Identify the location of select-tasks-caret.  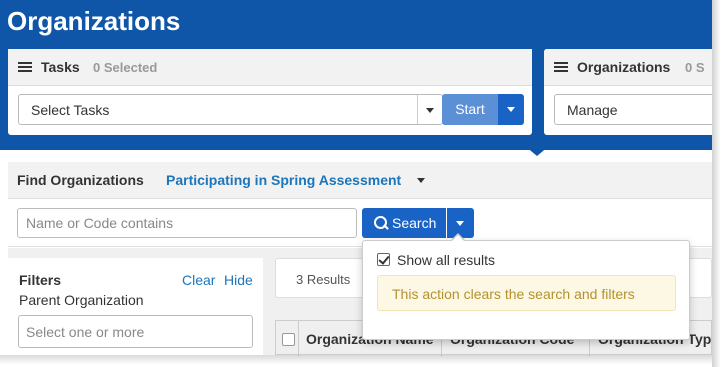
(429, 109).